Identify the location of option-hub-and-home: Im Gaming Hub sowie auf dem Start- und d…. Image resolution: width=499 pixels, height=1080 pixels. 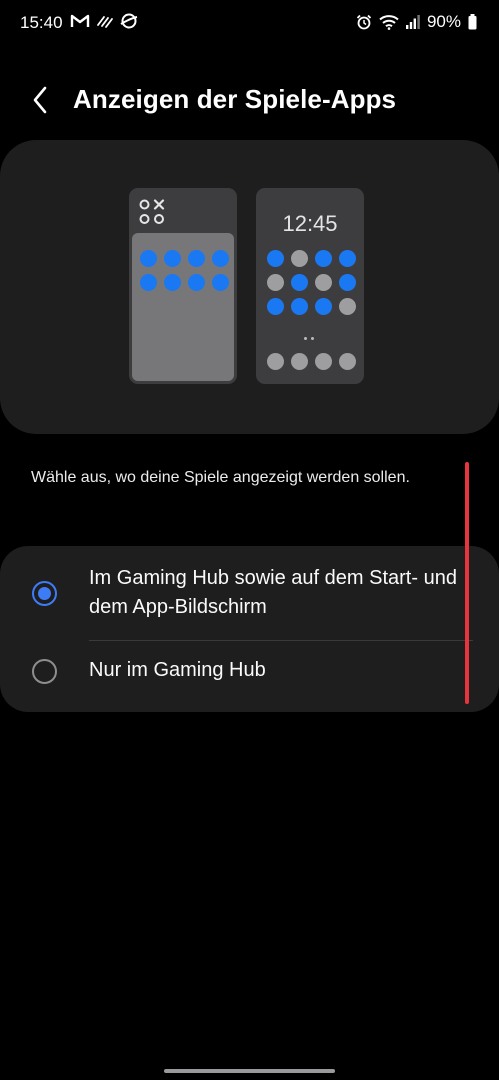
(249, 593).